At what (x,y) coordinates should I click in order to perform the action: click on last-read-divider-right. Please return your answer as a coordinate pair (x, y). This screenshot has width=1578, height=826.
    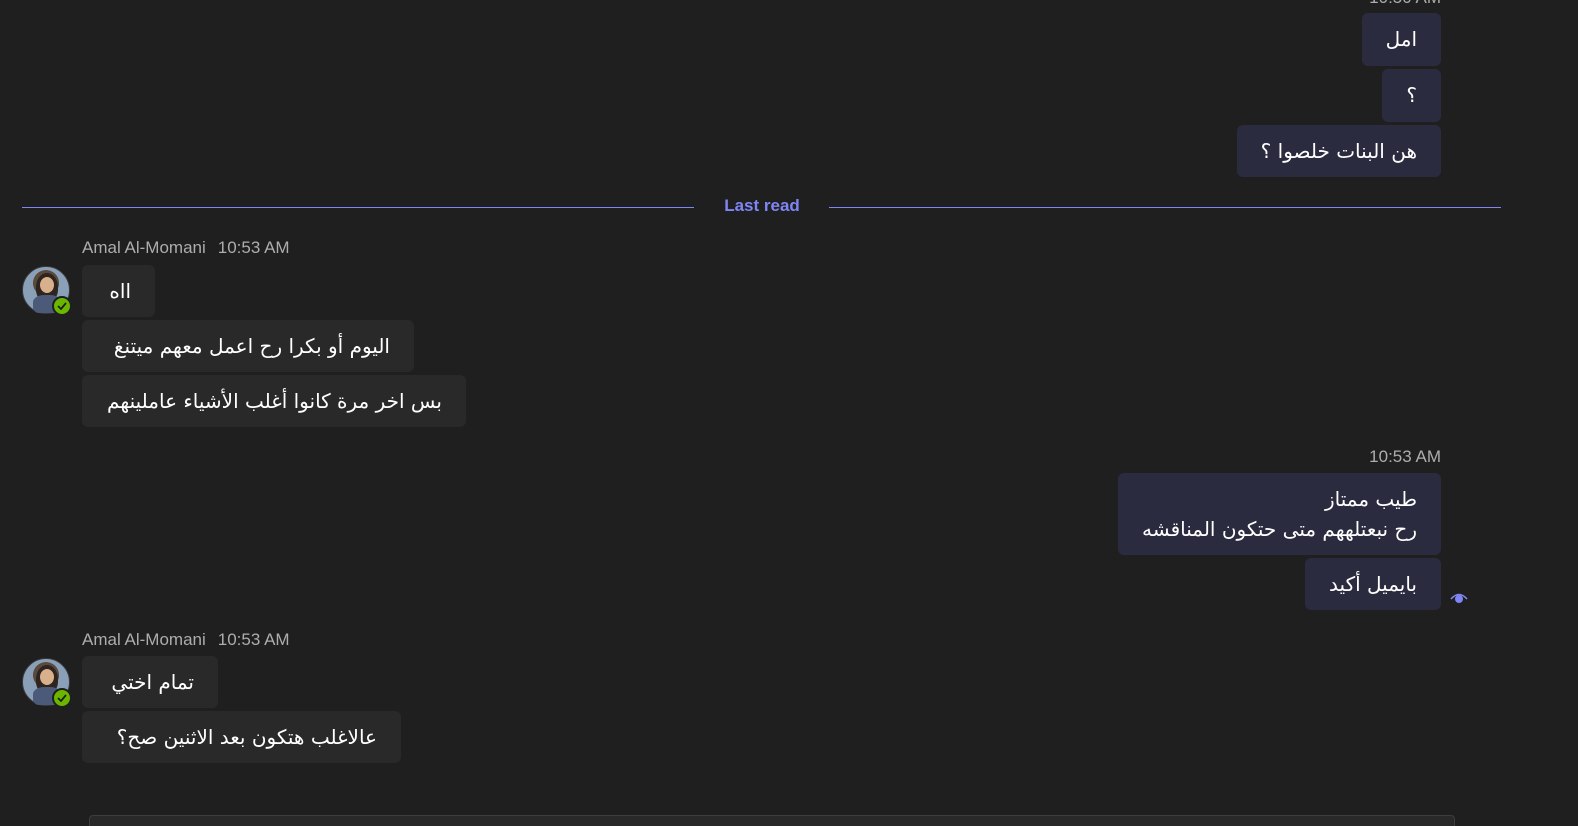
    Looking at the image, I should click on (1165, 207).